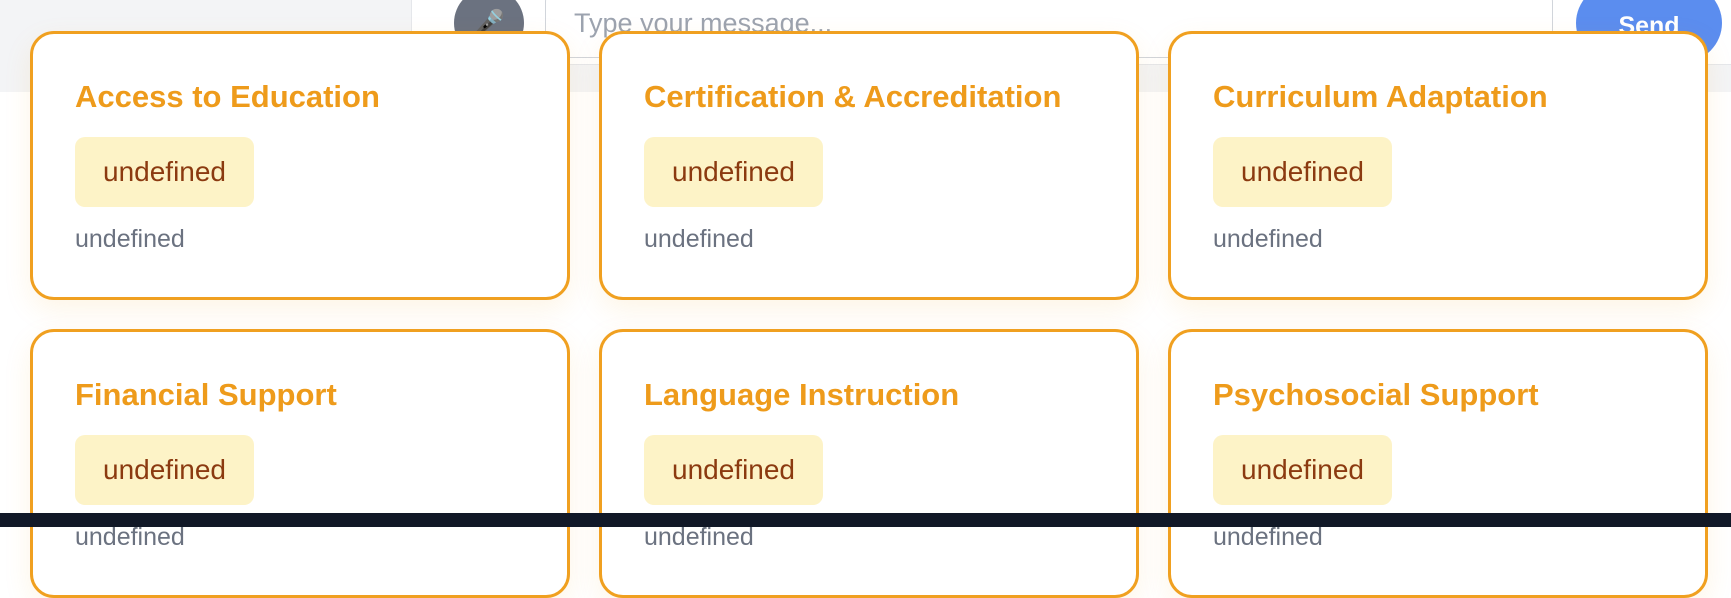  Describe the element at coordinates (1438, 463) in the screenshot. I see `topic-card-psychosocial-support: Psychosocial Support undefined undefined` at that location.